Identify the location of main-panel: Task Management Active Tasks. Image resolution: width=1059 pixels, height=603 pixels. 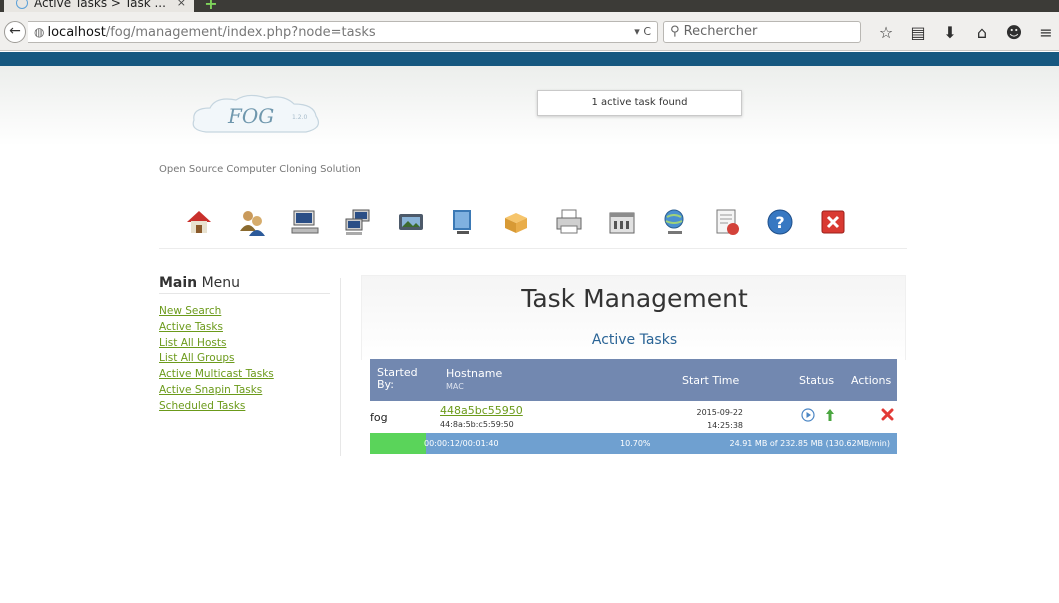
(633, 317).